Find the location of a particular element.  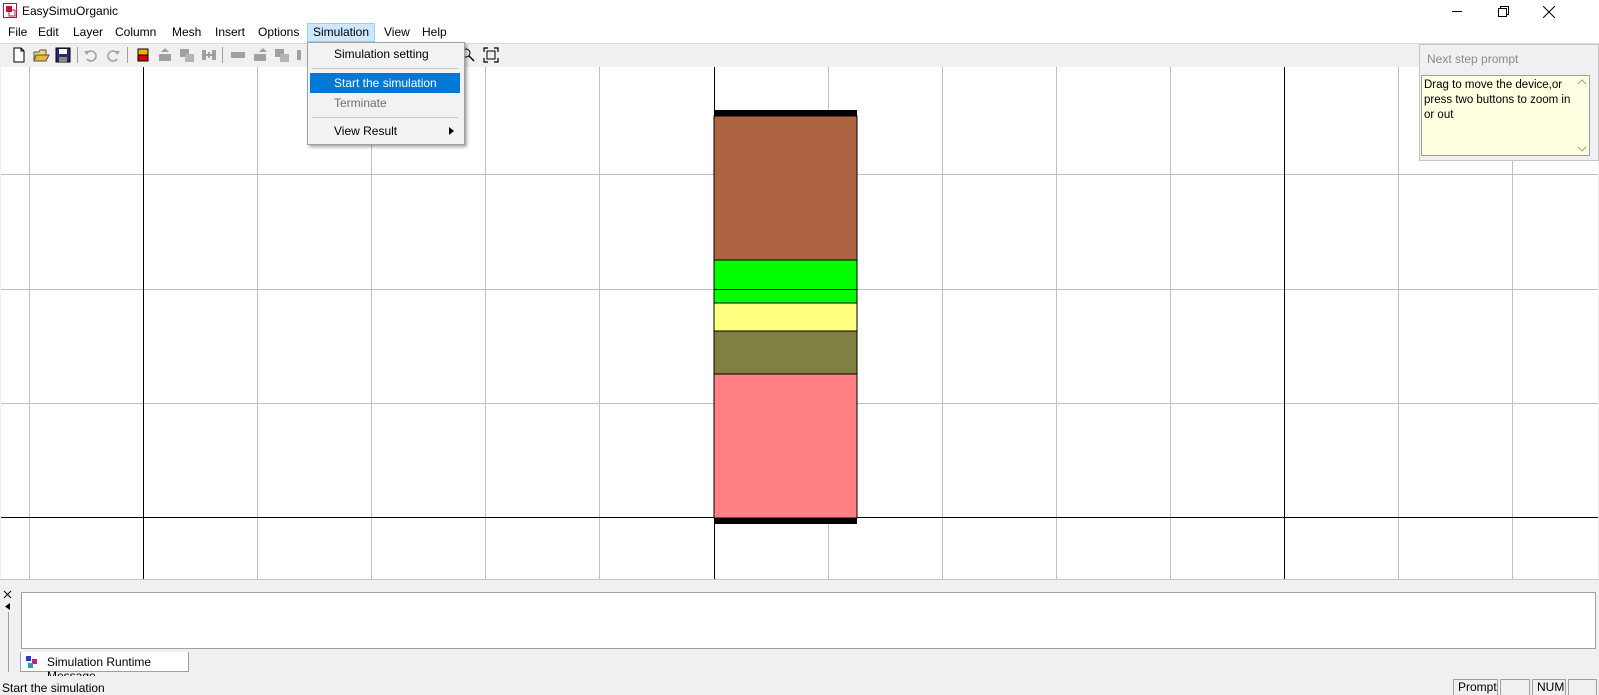

close-button is located at coordinates (1549, 11).